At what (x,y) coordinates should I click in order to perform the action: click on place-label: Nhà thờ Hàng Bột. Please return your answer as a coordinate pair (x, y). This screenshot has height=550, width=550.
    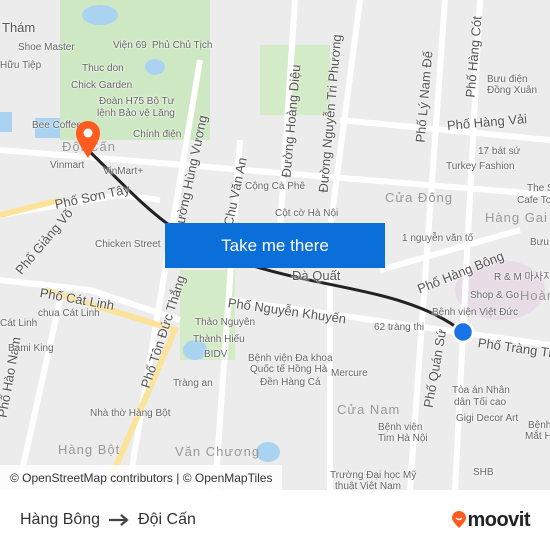
    Looking at the image, I should click on (130, 413).